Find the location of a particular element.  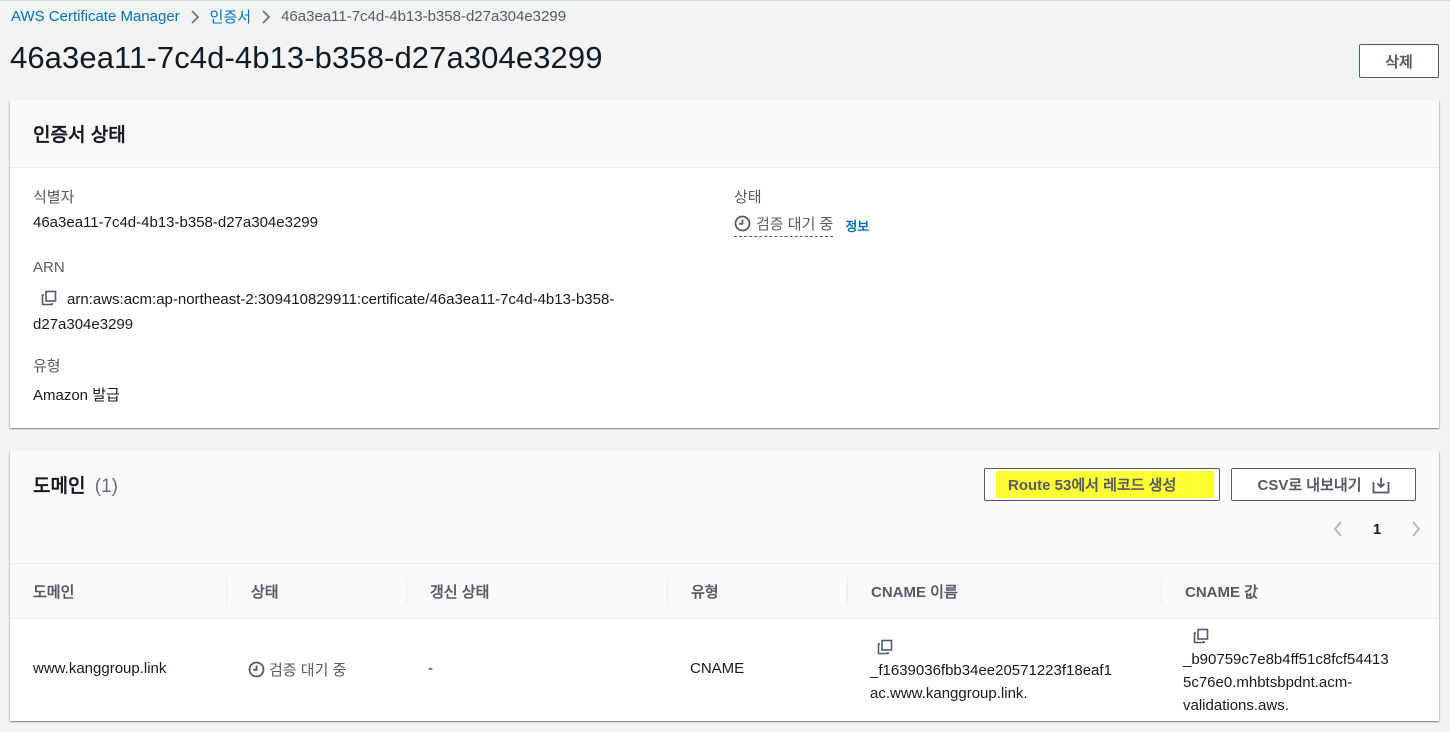

cname-value-line: _b90759c7e8b4ff51c8fcf54413 is located at coordinates (1286, 659).